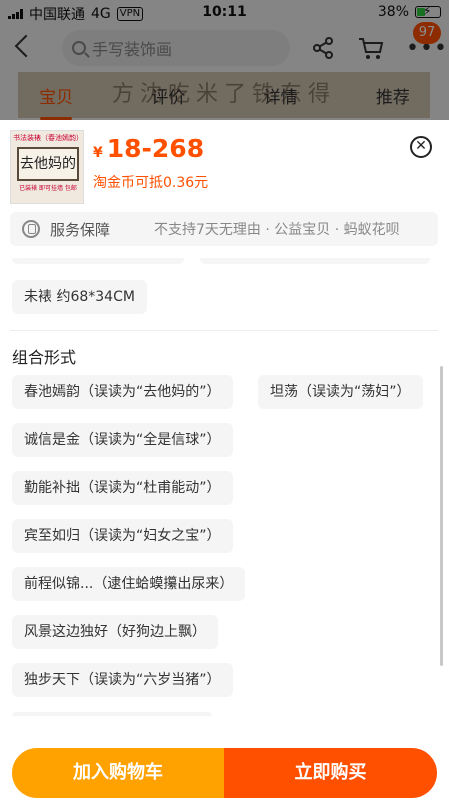  Describe the element at coordinates (48, 138) in the screenshot. I see `thumbnail-caption: 书法装裱（春池嫣韵）` at that location.